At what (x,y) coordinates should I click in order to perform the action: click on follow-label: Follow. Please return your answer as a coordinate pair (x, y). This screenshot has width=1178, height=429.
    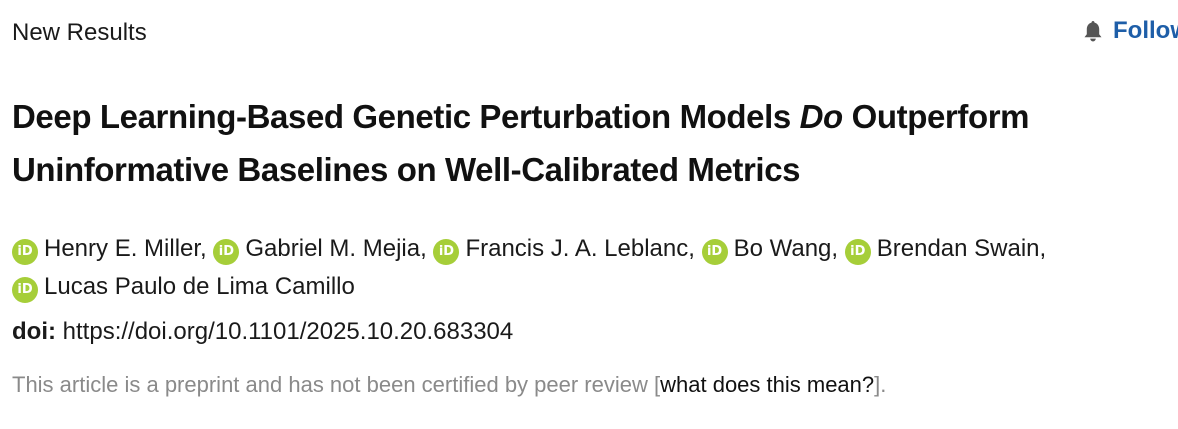
    Looking at the image, I should click on (1145, 30).